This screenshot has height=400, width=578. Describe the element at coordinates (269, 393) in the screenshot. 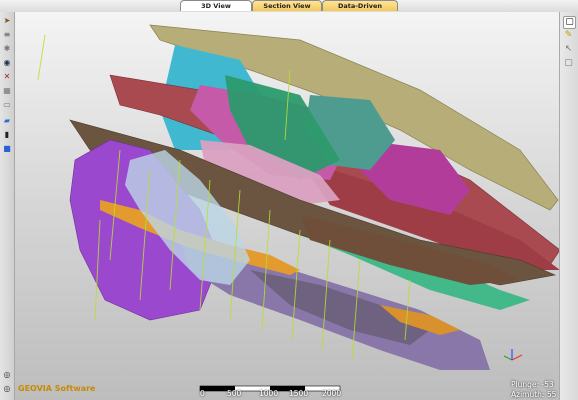

I see `scale-label: 1000` at that location.